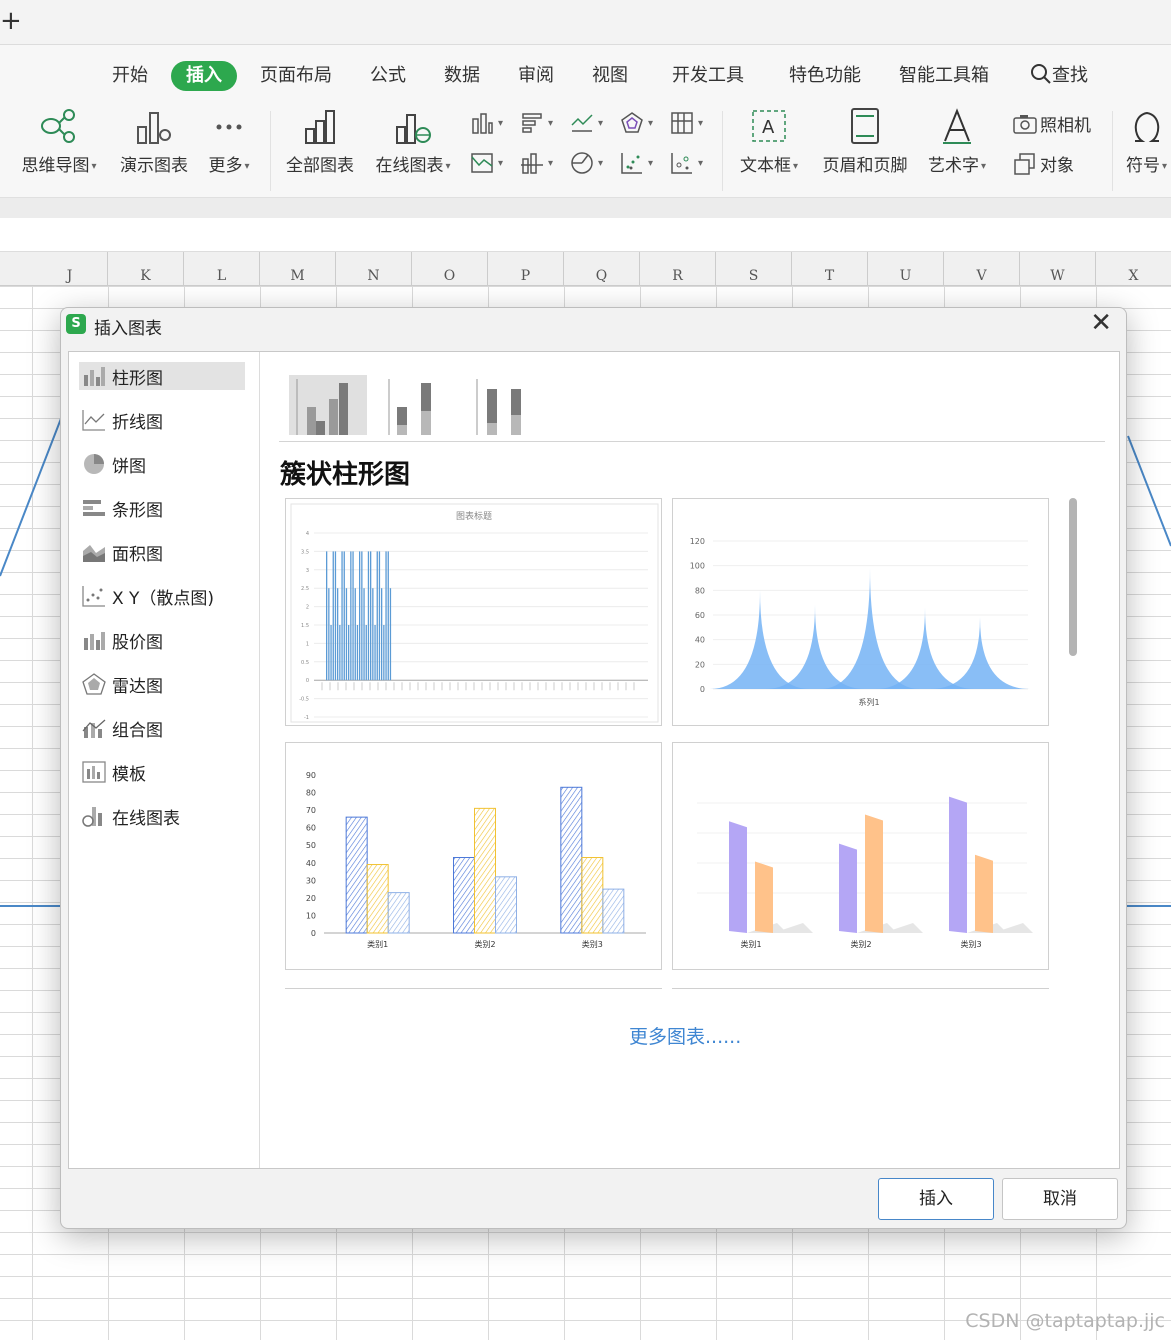 This screenshot has width=1171, height=1340. Describe the element at coordinates (154, 128) in the screenshot. I see `demo-chart-icon` at that location.